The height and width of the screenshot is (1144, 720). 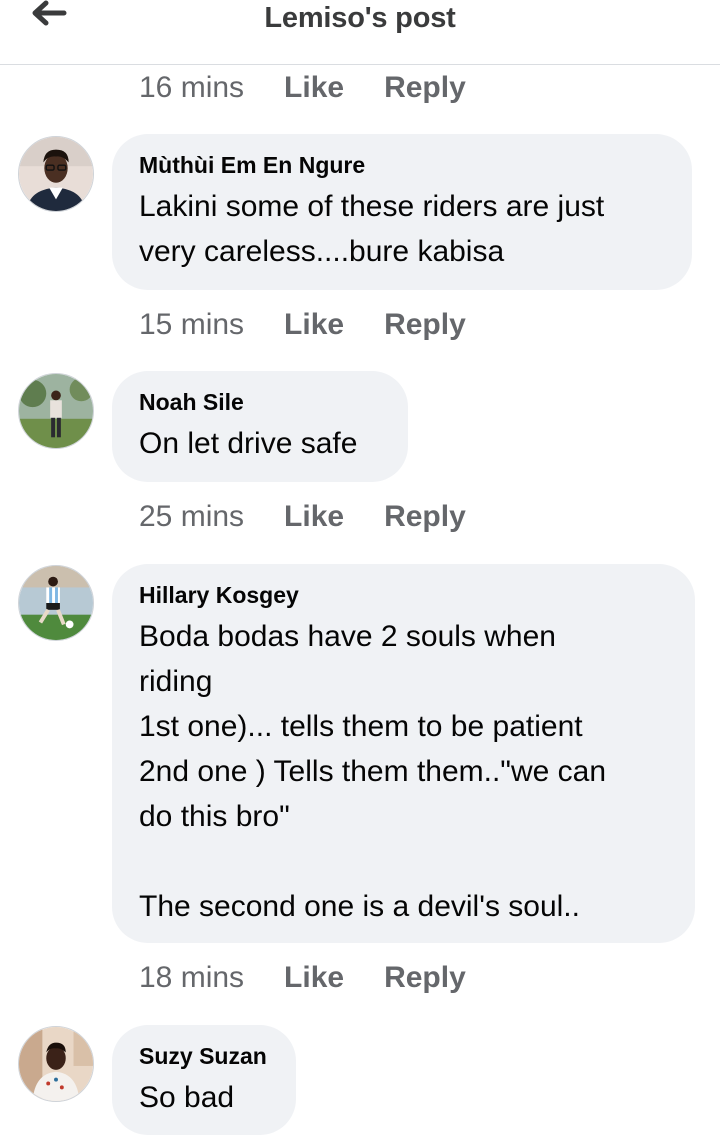 What do you see at coordinates (204, 1080) in the screenshot?
I see `comment-bubble: Suzy Suzan So bad` at bounding box center [204, 1080].